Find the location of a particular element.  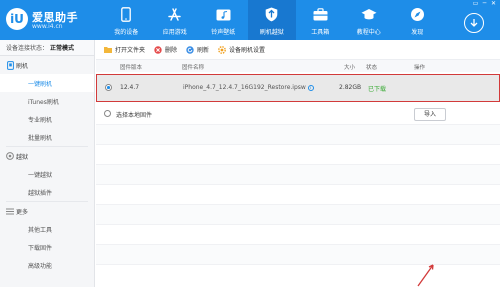

sidebar-item-batch-flash: 批量刷机 is located at coordinates (47, 137).